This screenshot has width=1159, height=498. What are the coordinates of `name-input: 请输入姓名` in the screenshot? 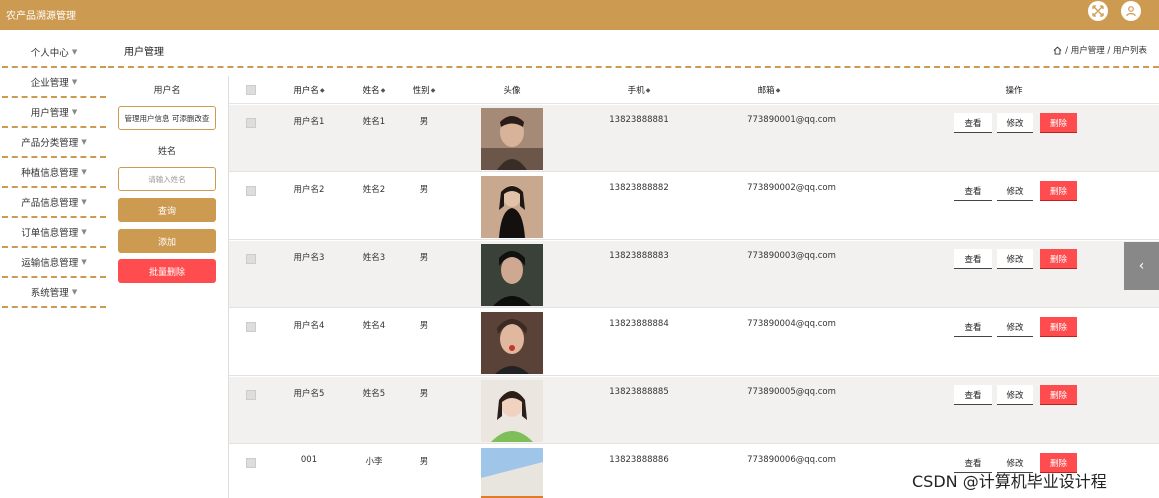 It's located at (167, 179).